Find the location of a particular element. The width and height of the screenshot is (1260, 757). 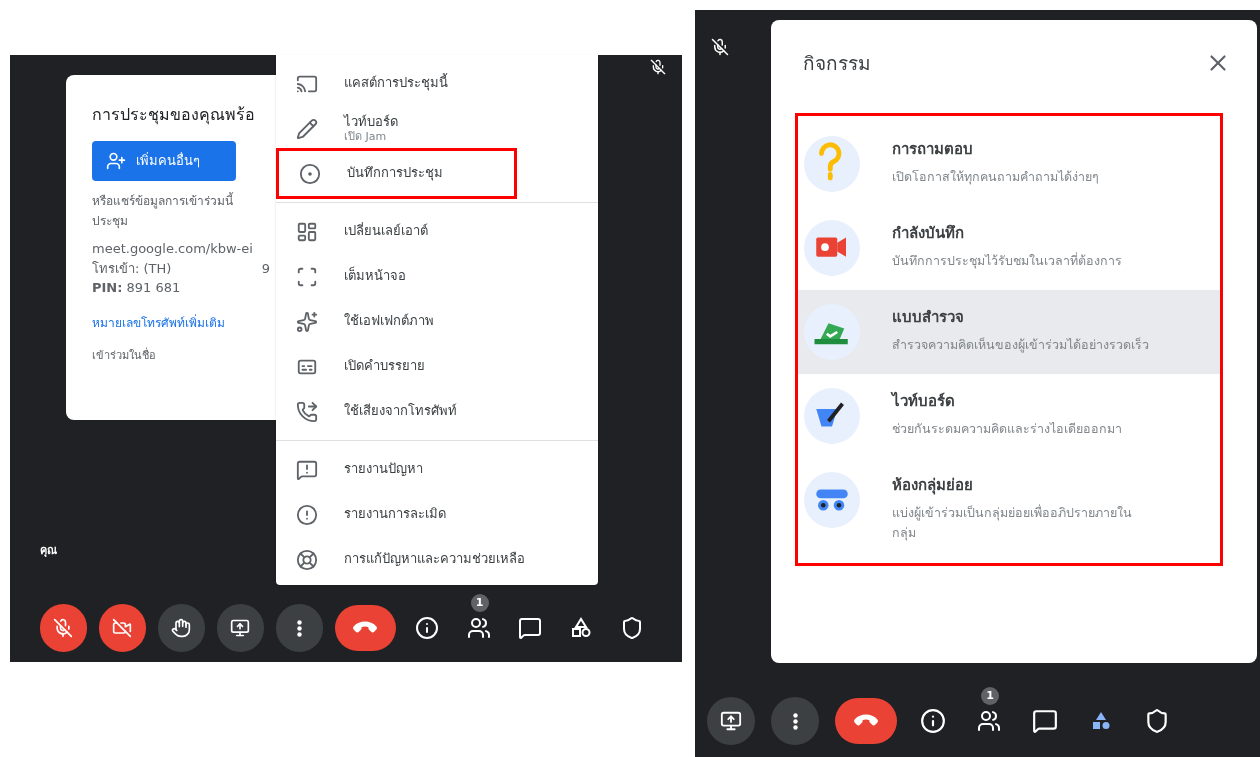

menu-item: การแก้ปัญหาและความช่วยเหลือ is located at coordinates (437, 559).